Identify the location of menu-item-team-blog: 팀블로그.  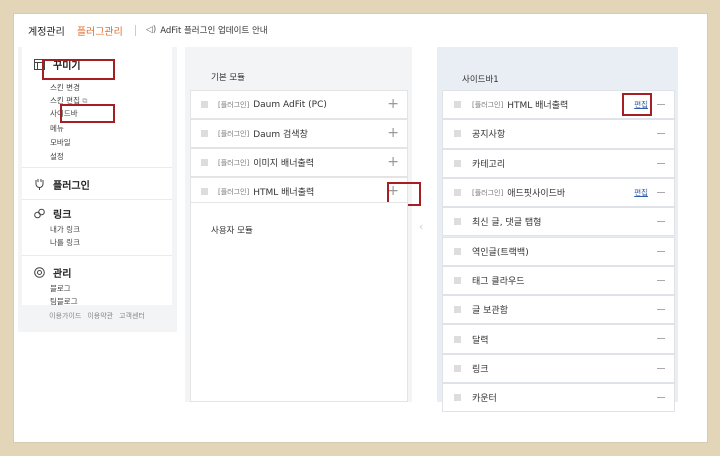
(64, 301).